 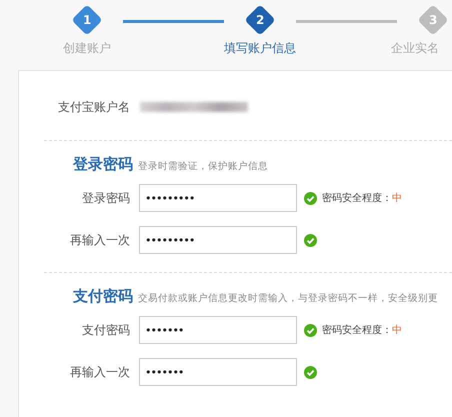 What do you see at coordinates (415, 48) in the screenshot?
I see `step-label: 企业实名` at bounding box center [415, 48].